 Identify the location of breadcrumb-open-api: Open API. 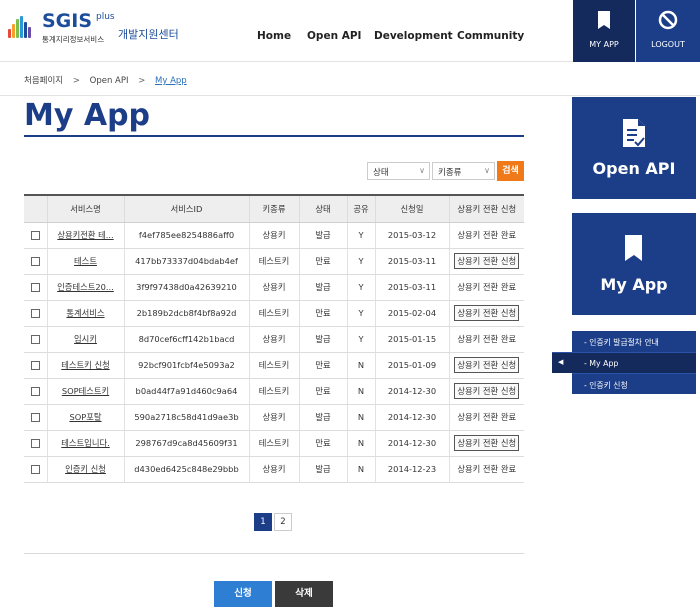
(109, 81).